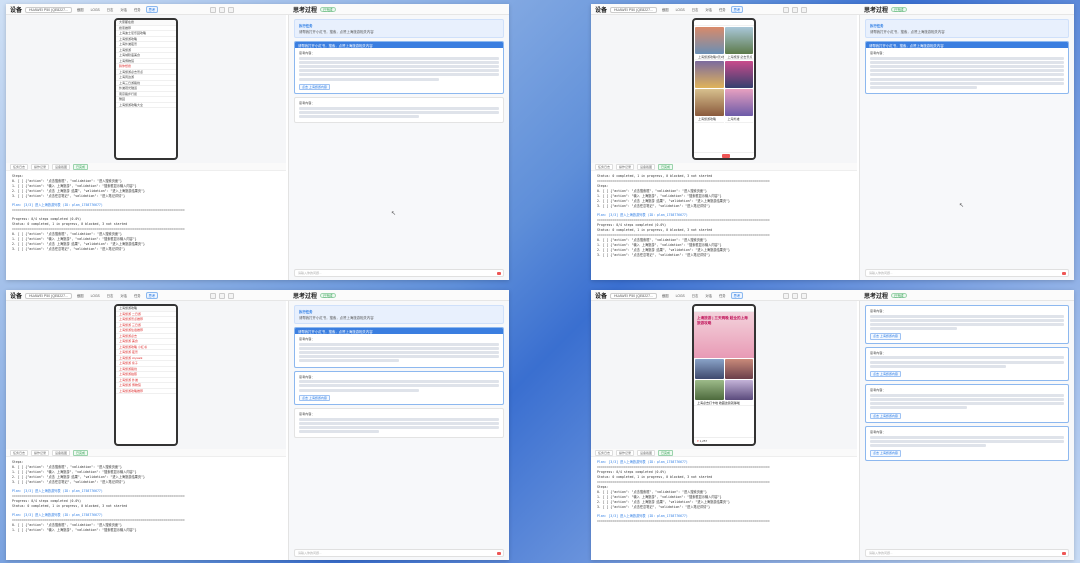  I want to click on log-tabbar: 任务日志 操作记录 设备截图 已完成, so click(146, 167).